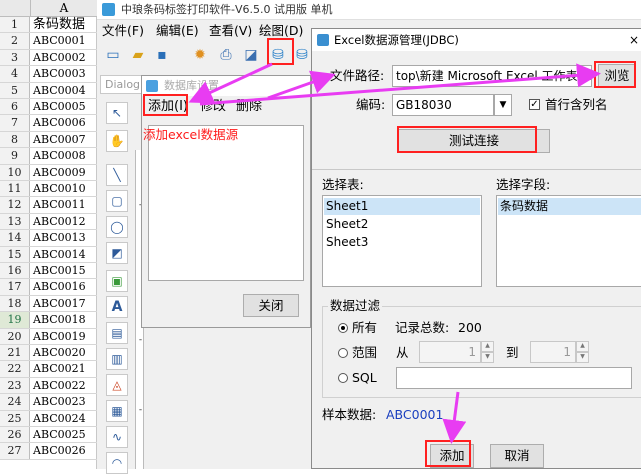 The height and width of the screenshot is (474, 641). What do you see at coordinates (15, 451) in the screenshot?
I see `row-number: 27` at bounding box center [15, 451].